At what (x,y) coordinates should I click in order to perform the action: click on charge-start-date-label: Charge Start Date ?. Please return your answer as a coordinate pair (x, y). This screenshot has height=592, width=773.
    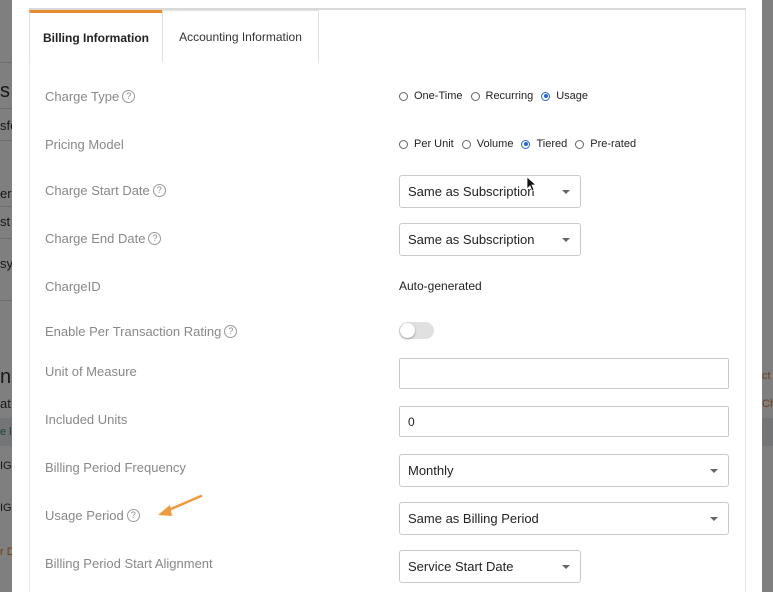
    Looking at the image, I should click on (105, 190).